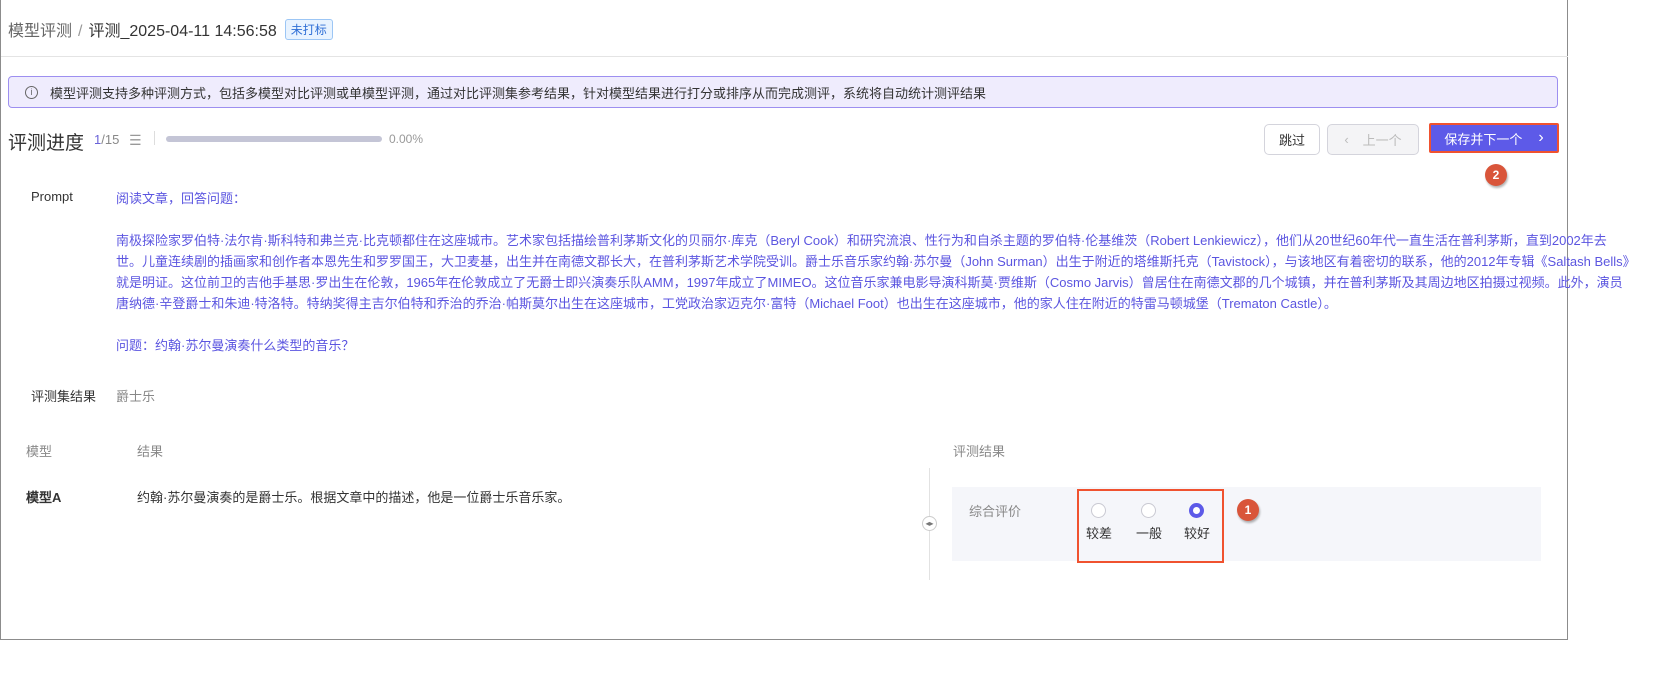 The width and height of the screenshot is (1673, 683). What do you see at coordinates (1148, 510) in the screenshot?
I see `radio-fair` at bounding box center [1148, 510].